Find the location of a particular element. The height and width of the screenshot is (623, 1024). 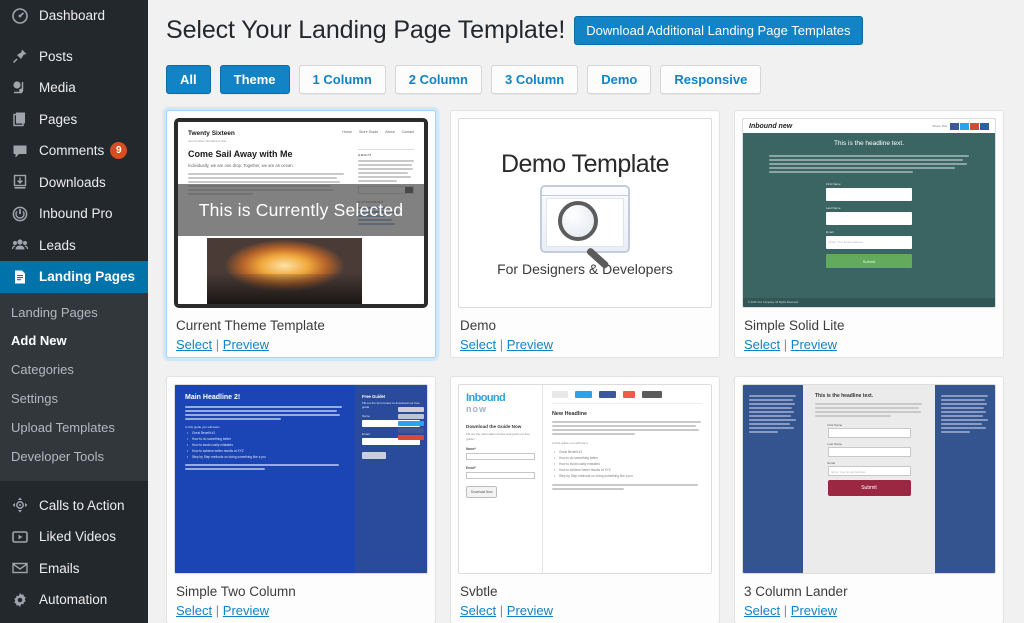

template-name: Simple Two Column is located at coordinates (236, 591).